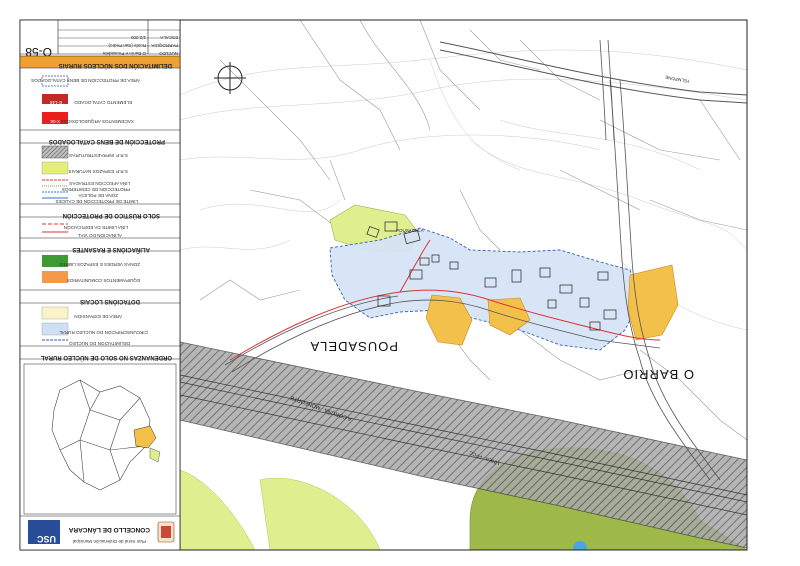 This screenshot has height=566, width=800. I want to click on escala-value: 1/2.000, so click(138, 37).